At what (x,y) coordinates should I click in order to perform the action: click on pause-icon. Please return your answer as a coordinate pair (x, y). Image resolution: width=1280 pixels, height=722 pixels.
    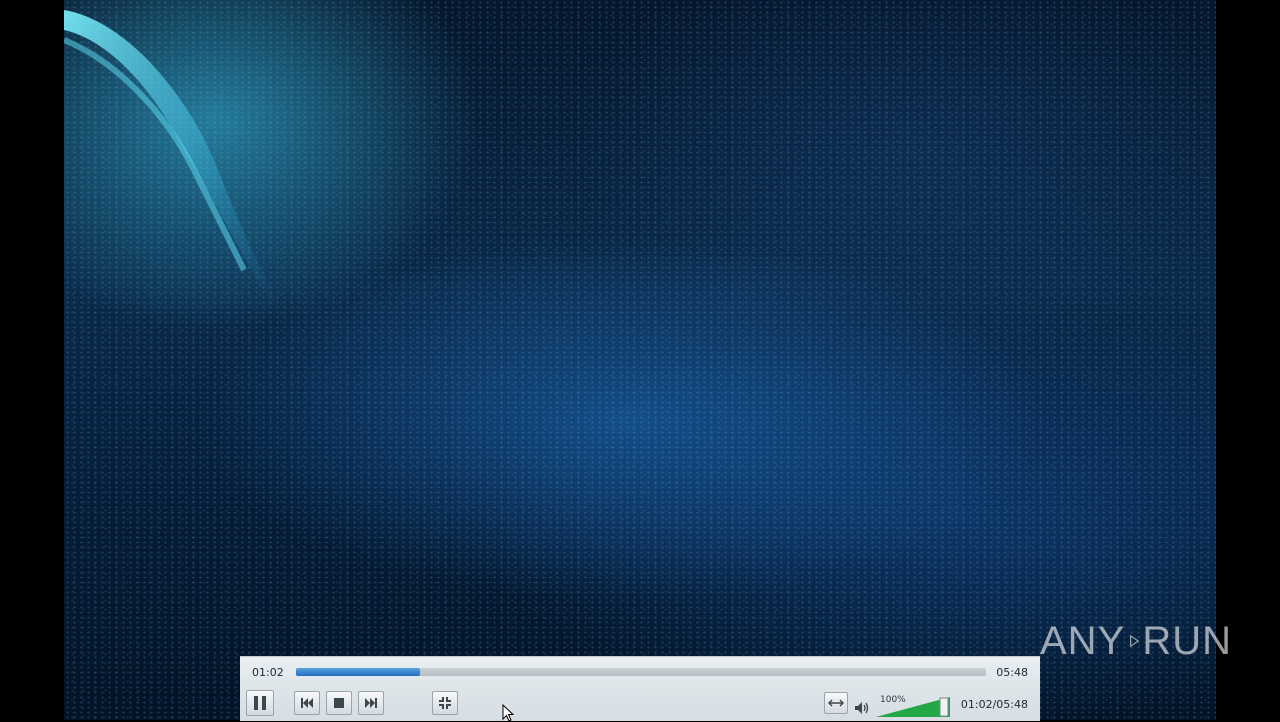
    Looking at the image, I should click on (260, 703).